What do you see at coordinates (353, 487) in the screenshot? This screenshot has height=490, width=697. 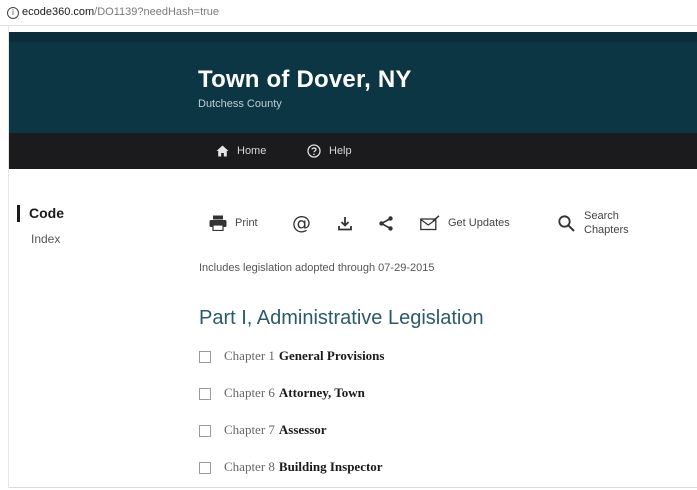 I see `bottom-divider` at bounding box center [353, 487].